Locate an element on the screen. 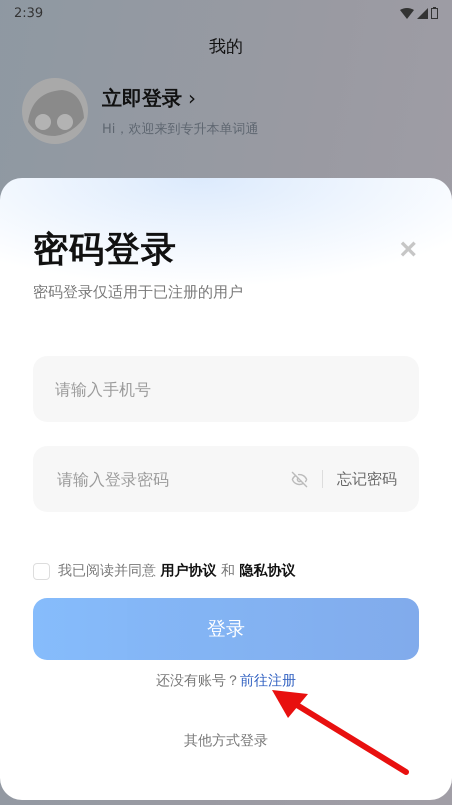 Image resolution: width=452 pixels, height=805 pixels. chevron: › is located at coordinates (192, 98).